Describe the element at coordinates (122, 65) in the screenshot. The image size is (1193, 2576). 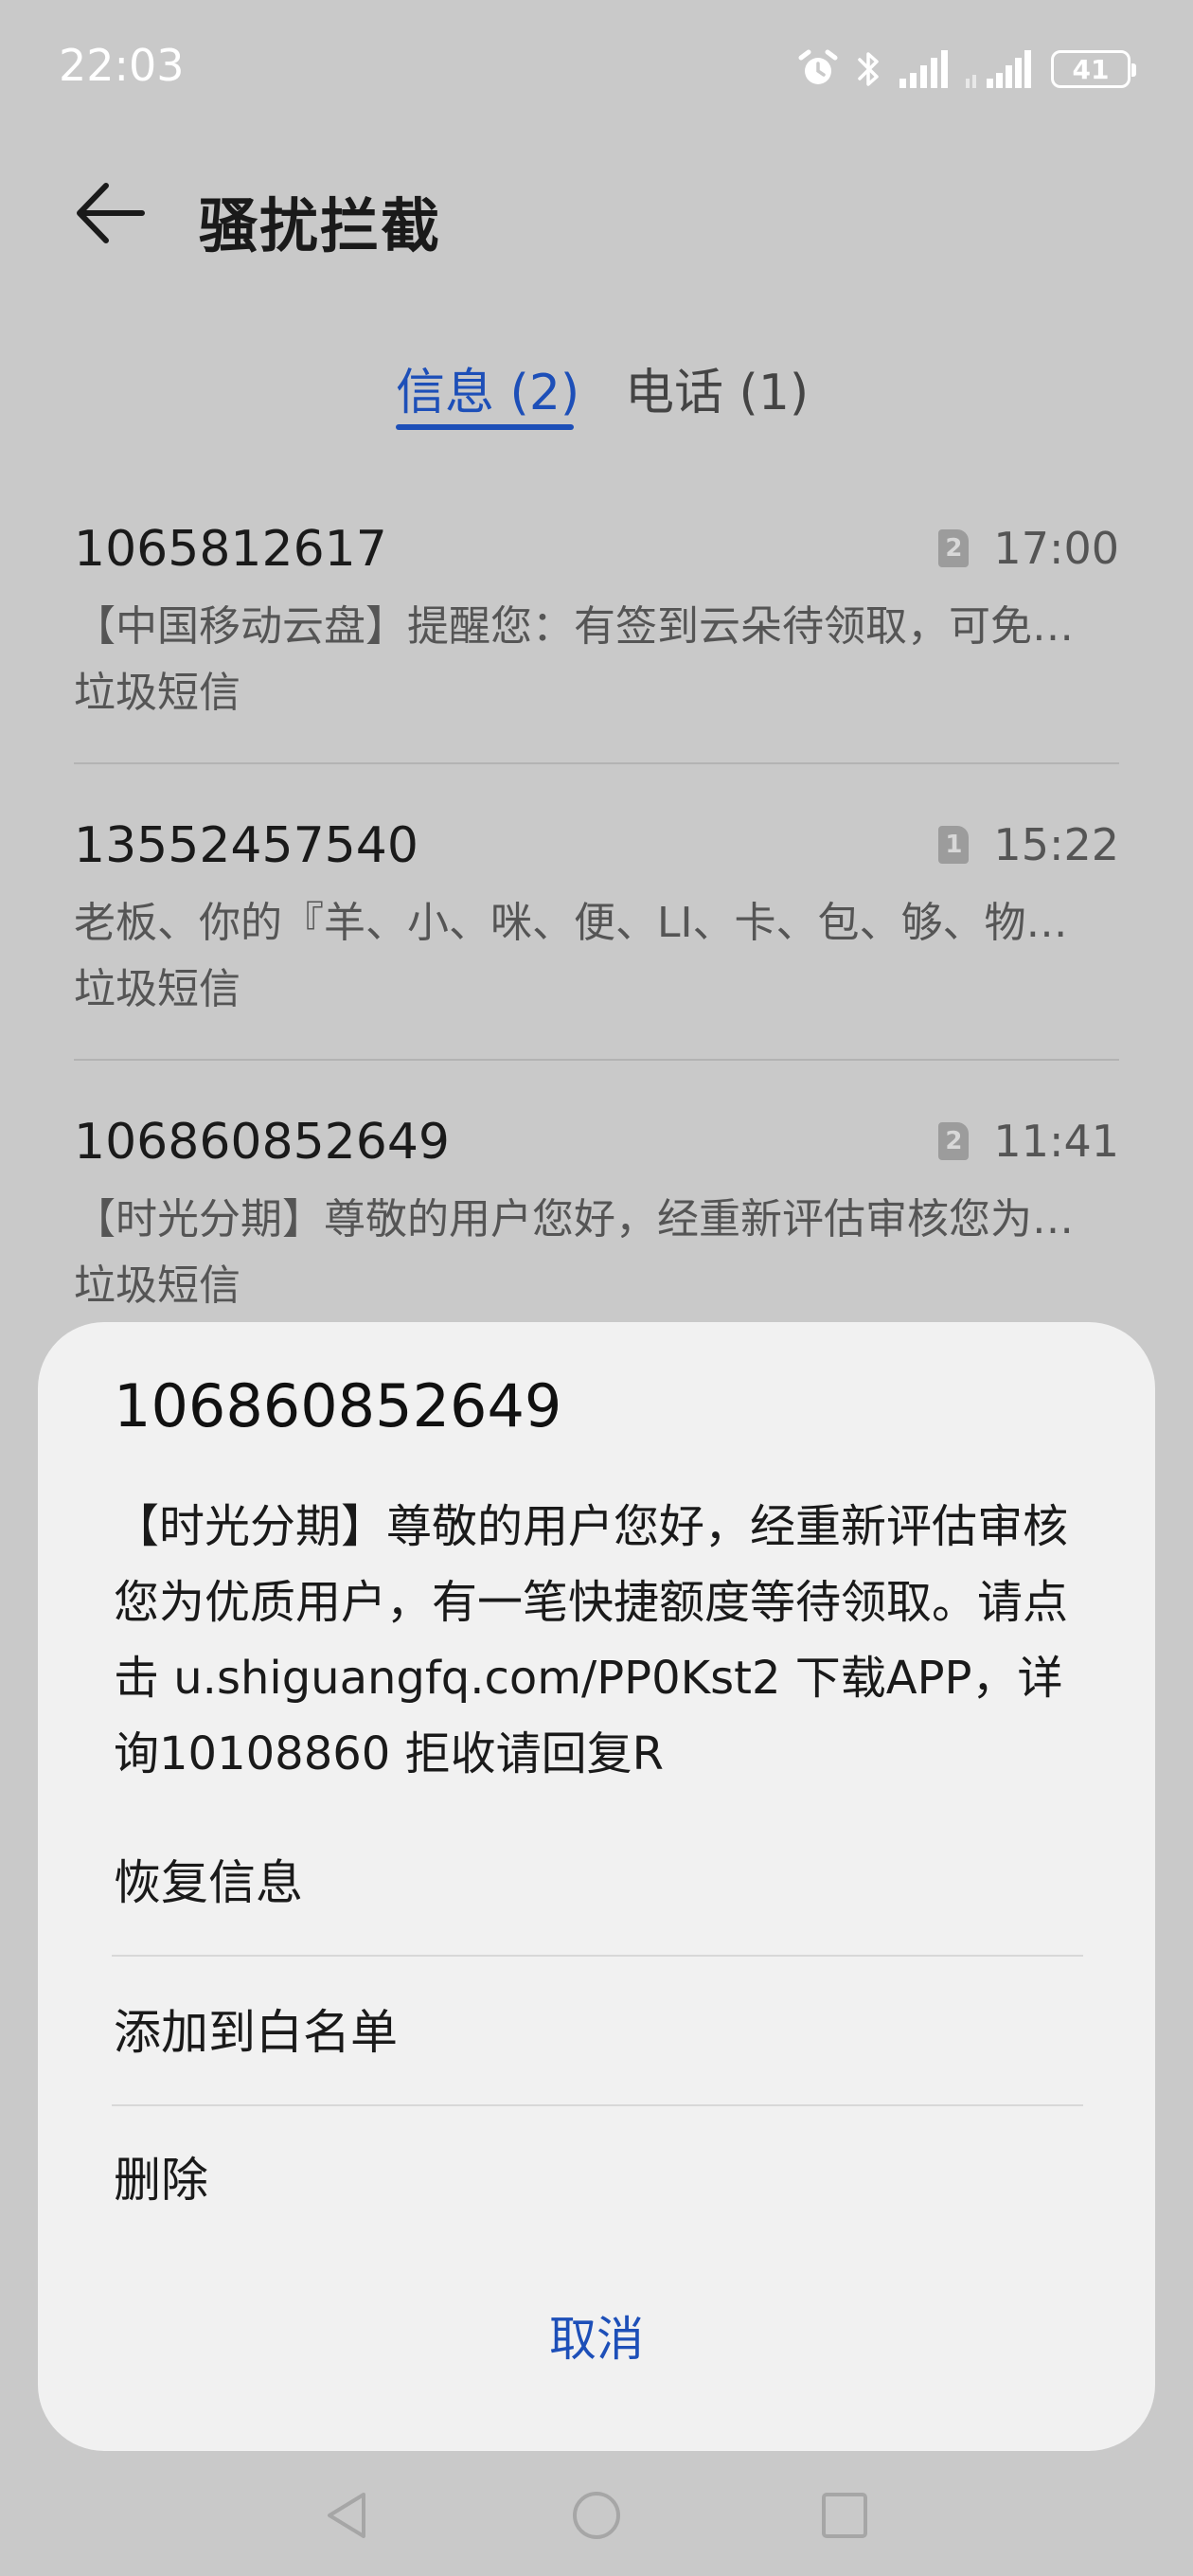
I see `status-time: 22:03` at that location.